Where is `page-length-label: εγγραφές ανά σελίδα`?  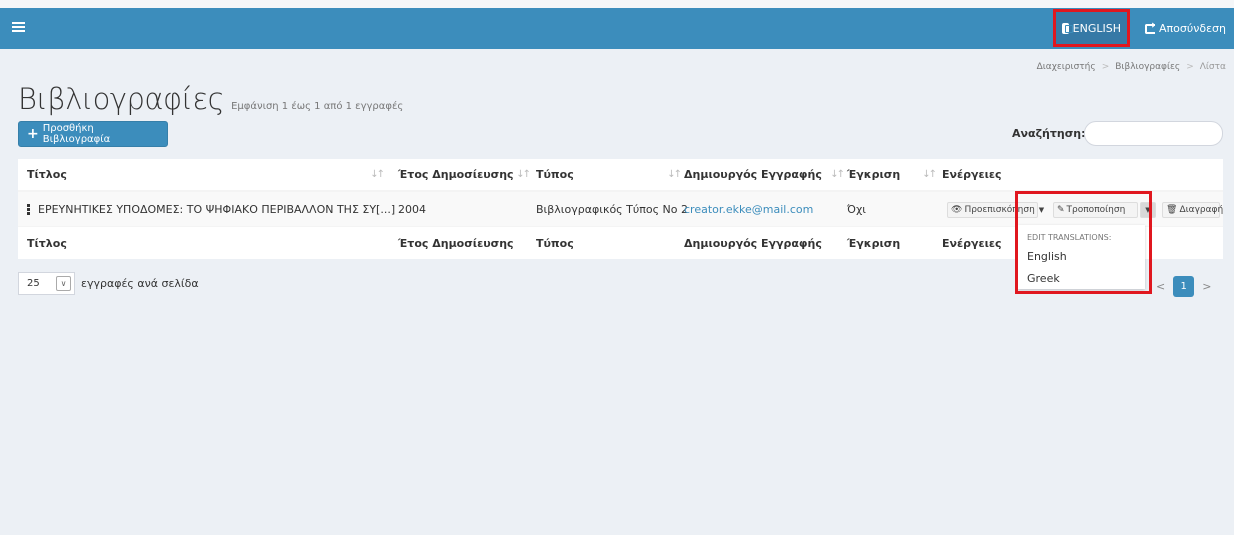
page-length-label: εγγραφές ανά σελίδα is located at coordinates (140, 283).